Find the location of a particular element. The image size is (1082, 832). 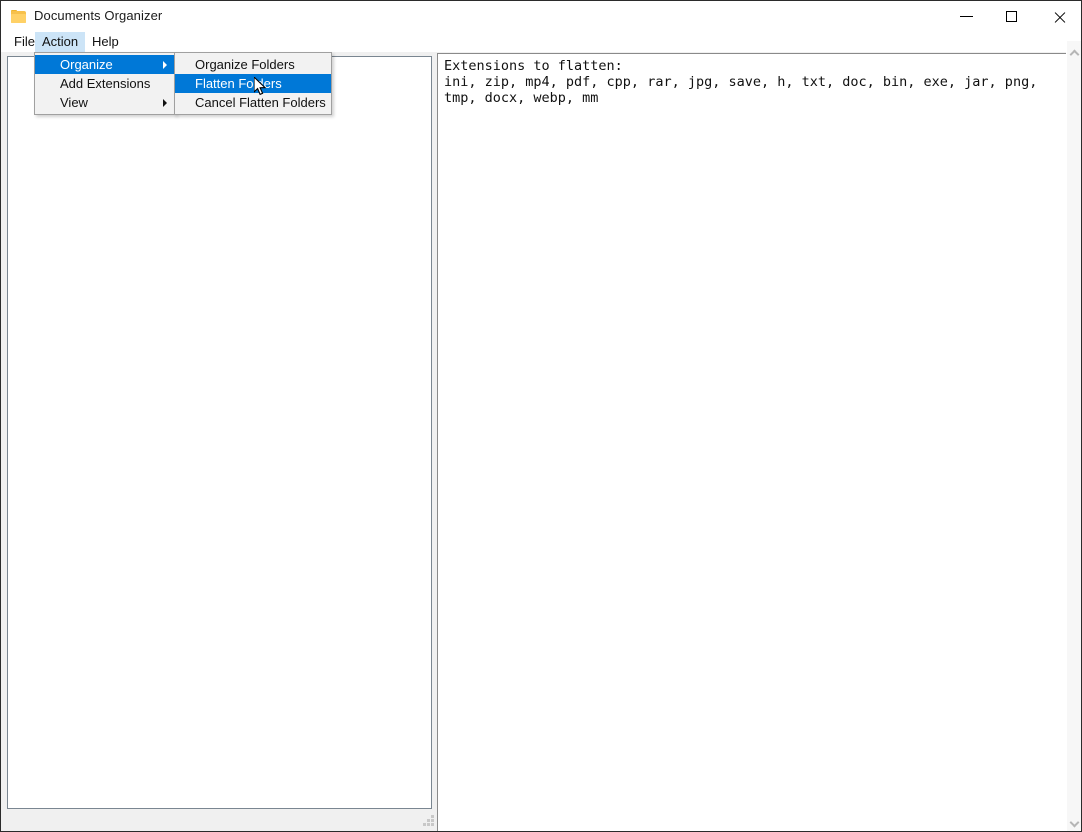

close-icon is located at coordinates (1059, 17).